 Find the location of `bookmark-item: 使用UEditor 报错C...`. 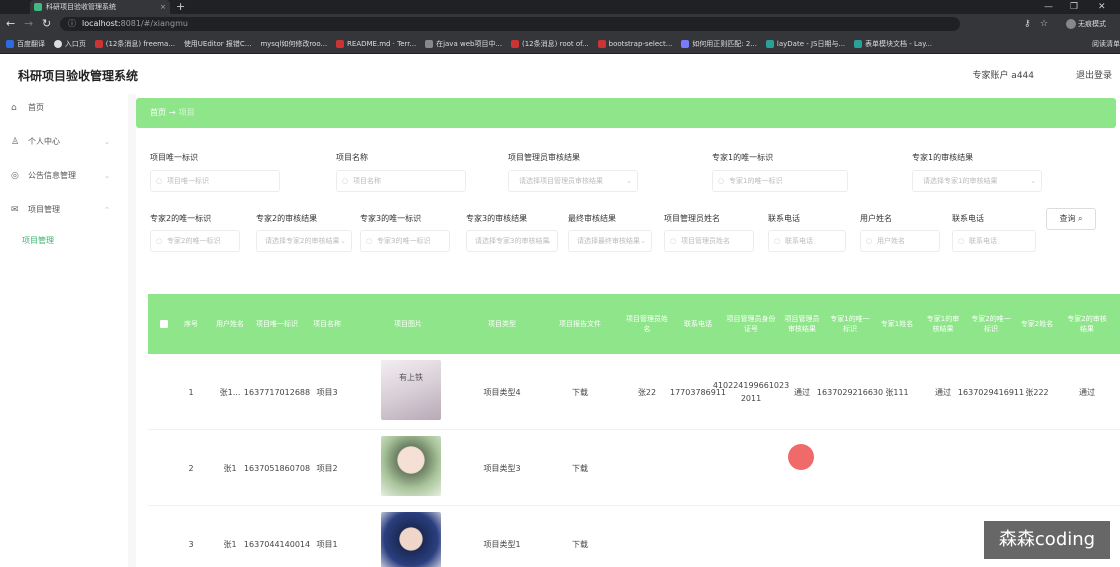

bookmark-item: 使用UEditor 报错C... is located at coordinates (218, 43).